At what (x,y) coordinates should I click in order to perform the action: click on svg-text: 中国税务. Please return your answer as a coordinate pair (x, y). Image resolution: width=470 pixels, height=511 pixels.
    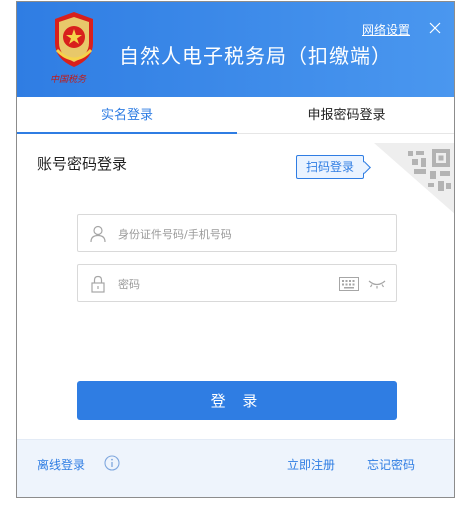
    Looking at the image, I should click on (68, 79).